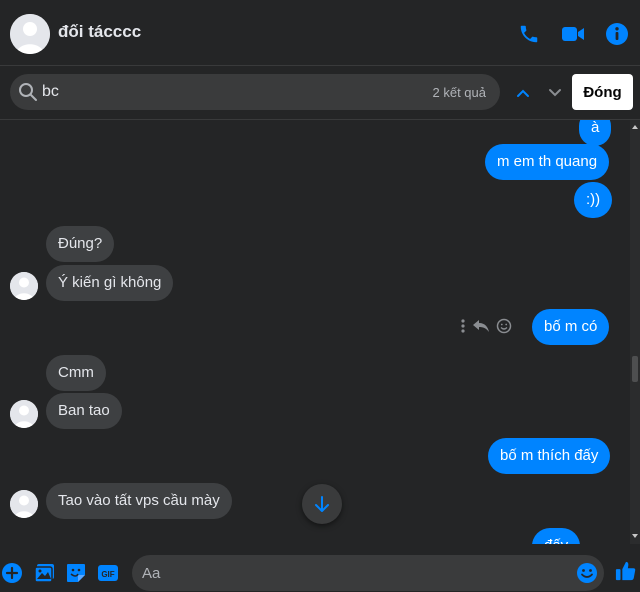 The image size is (640, 592). What do you see at coordinates (28, 94) in the screenshot?
I see `search-icon` at bounding box center [28, 94].